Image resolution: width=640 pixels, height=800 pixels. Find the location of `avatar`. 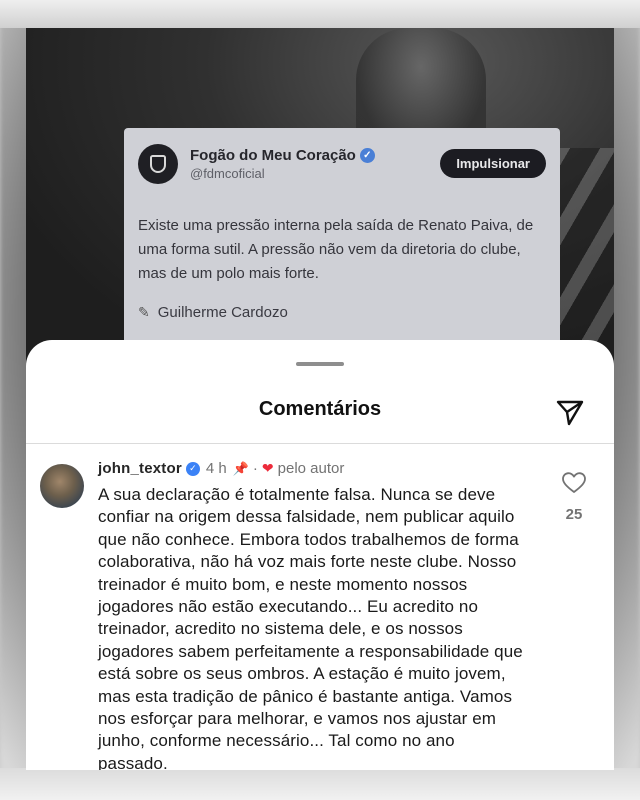

avatar is located at coordinates (62, 486).